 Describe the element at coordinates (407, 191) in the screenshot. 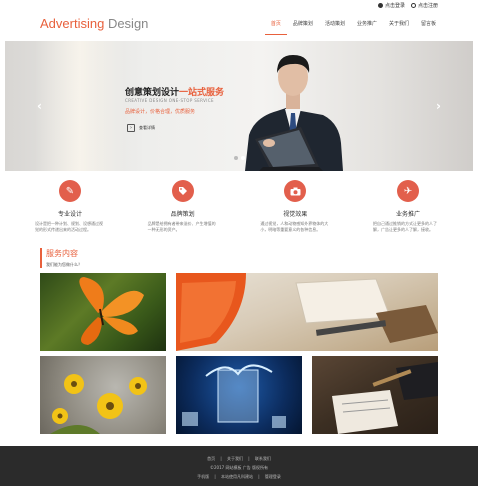

I see `plane-icon: ✈` at that location.